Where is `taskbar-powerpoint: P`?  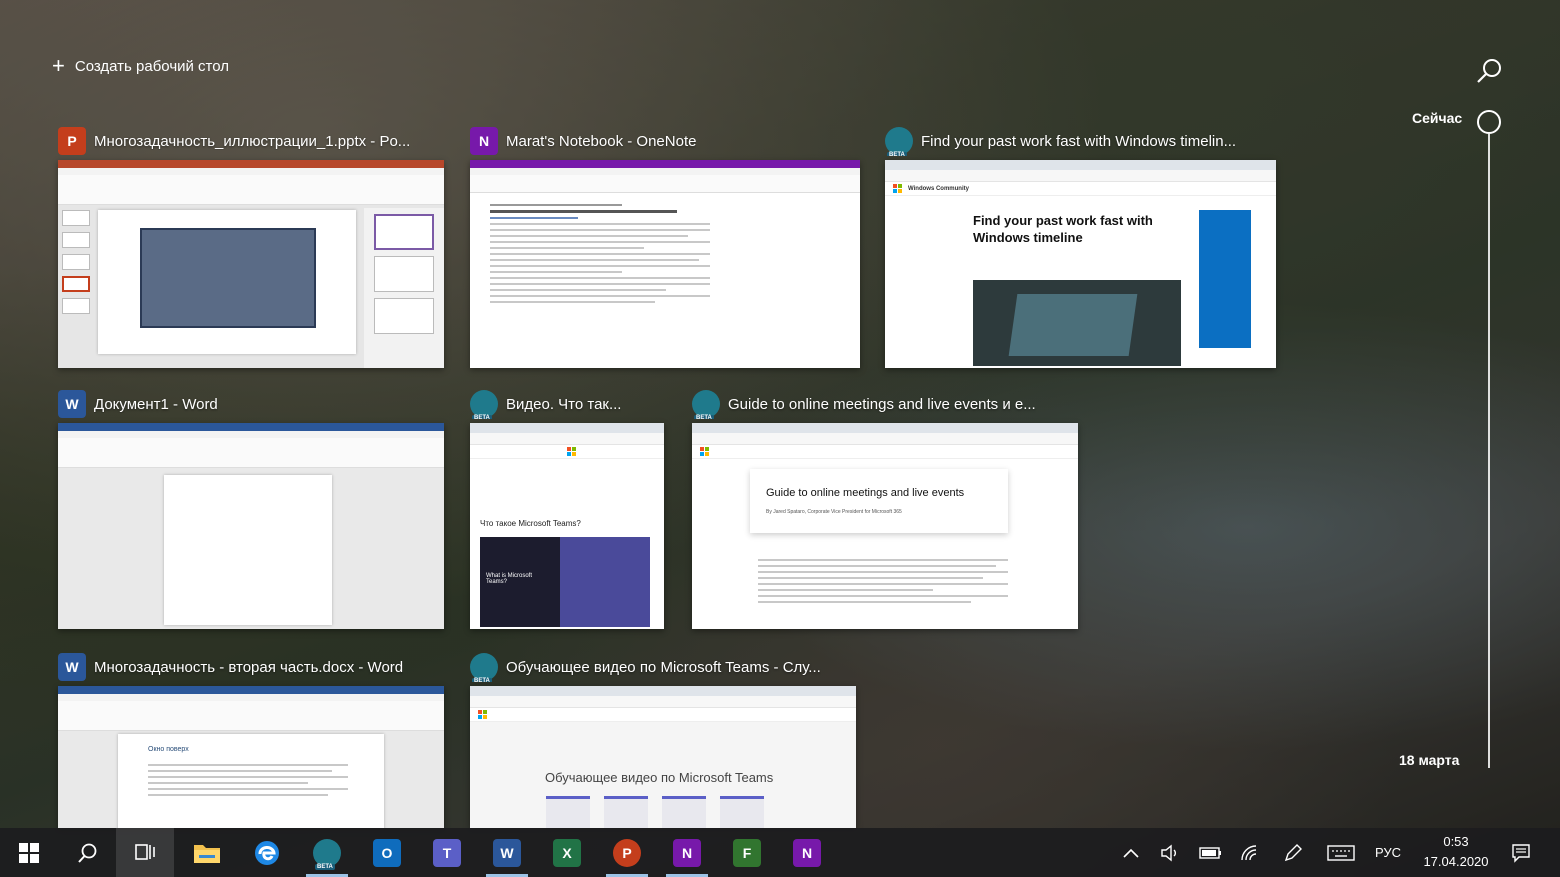
taskbar-powerpoint: P is located at coordinates (627, 852).